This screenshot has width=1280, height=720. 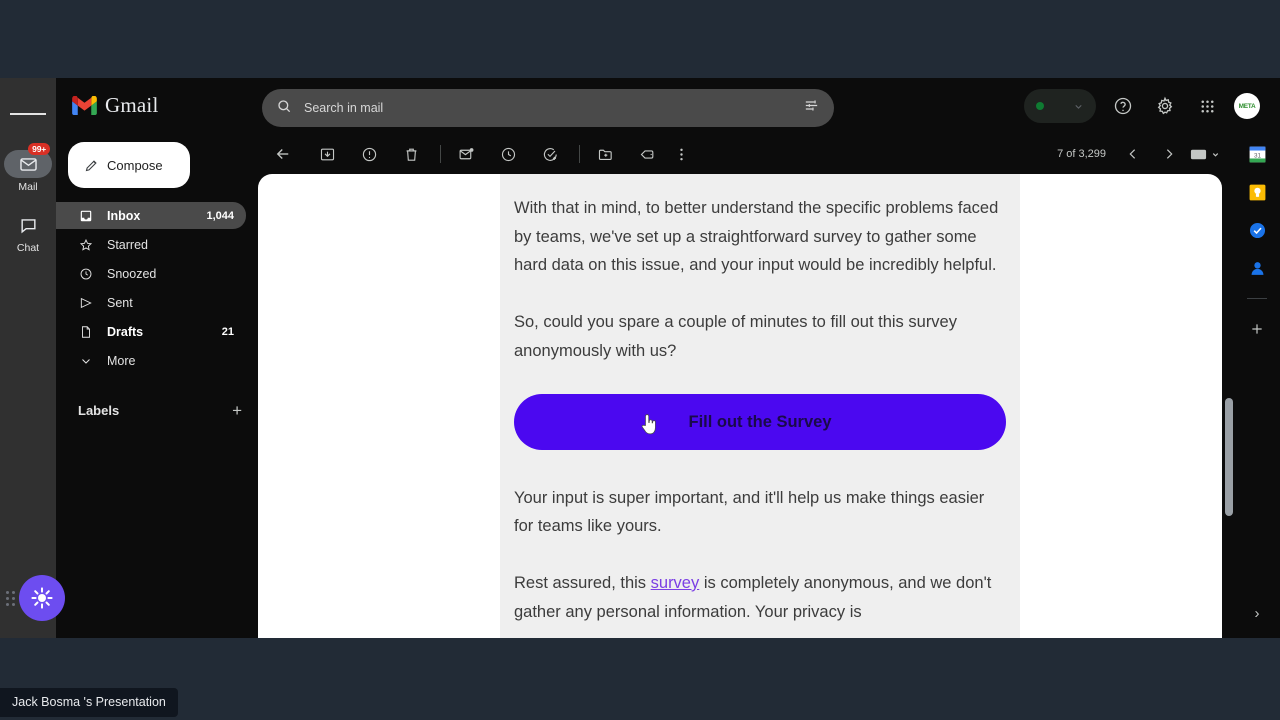 I want to click on app-rail: 99+ Mail Chat, so click(x=28, y=358).